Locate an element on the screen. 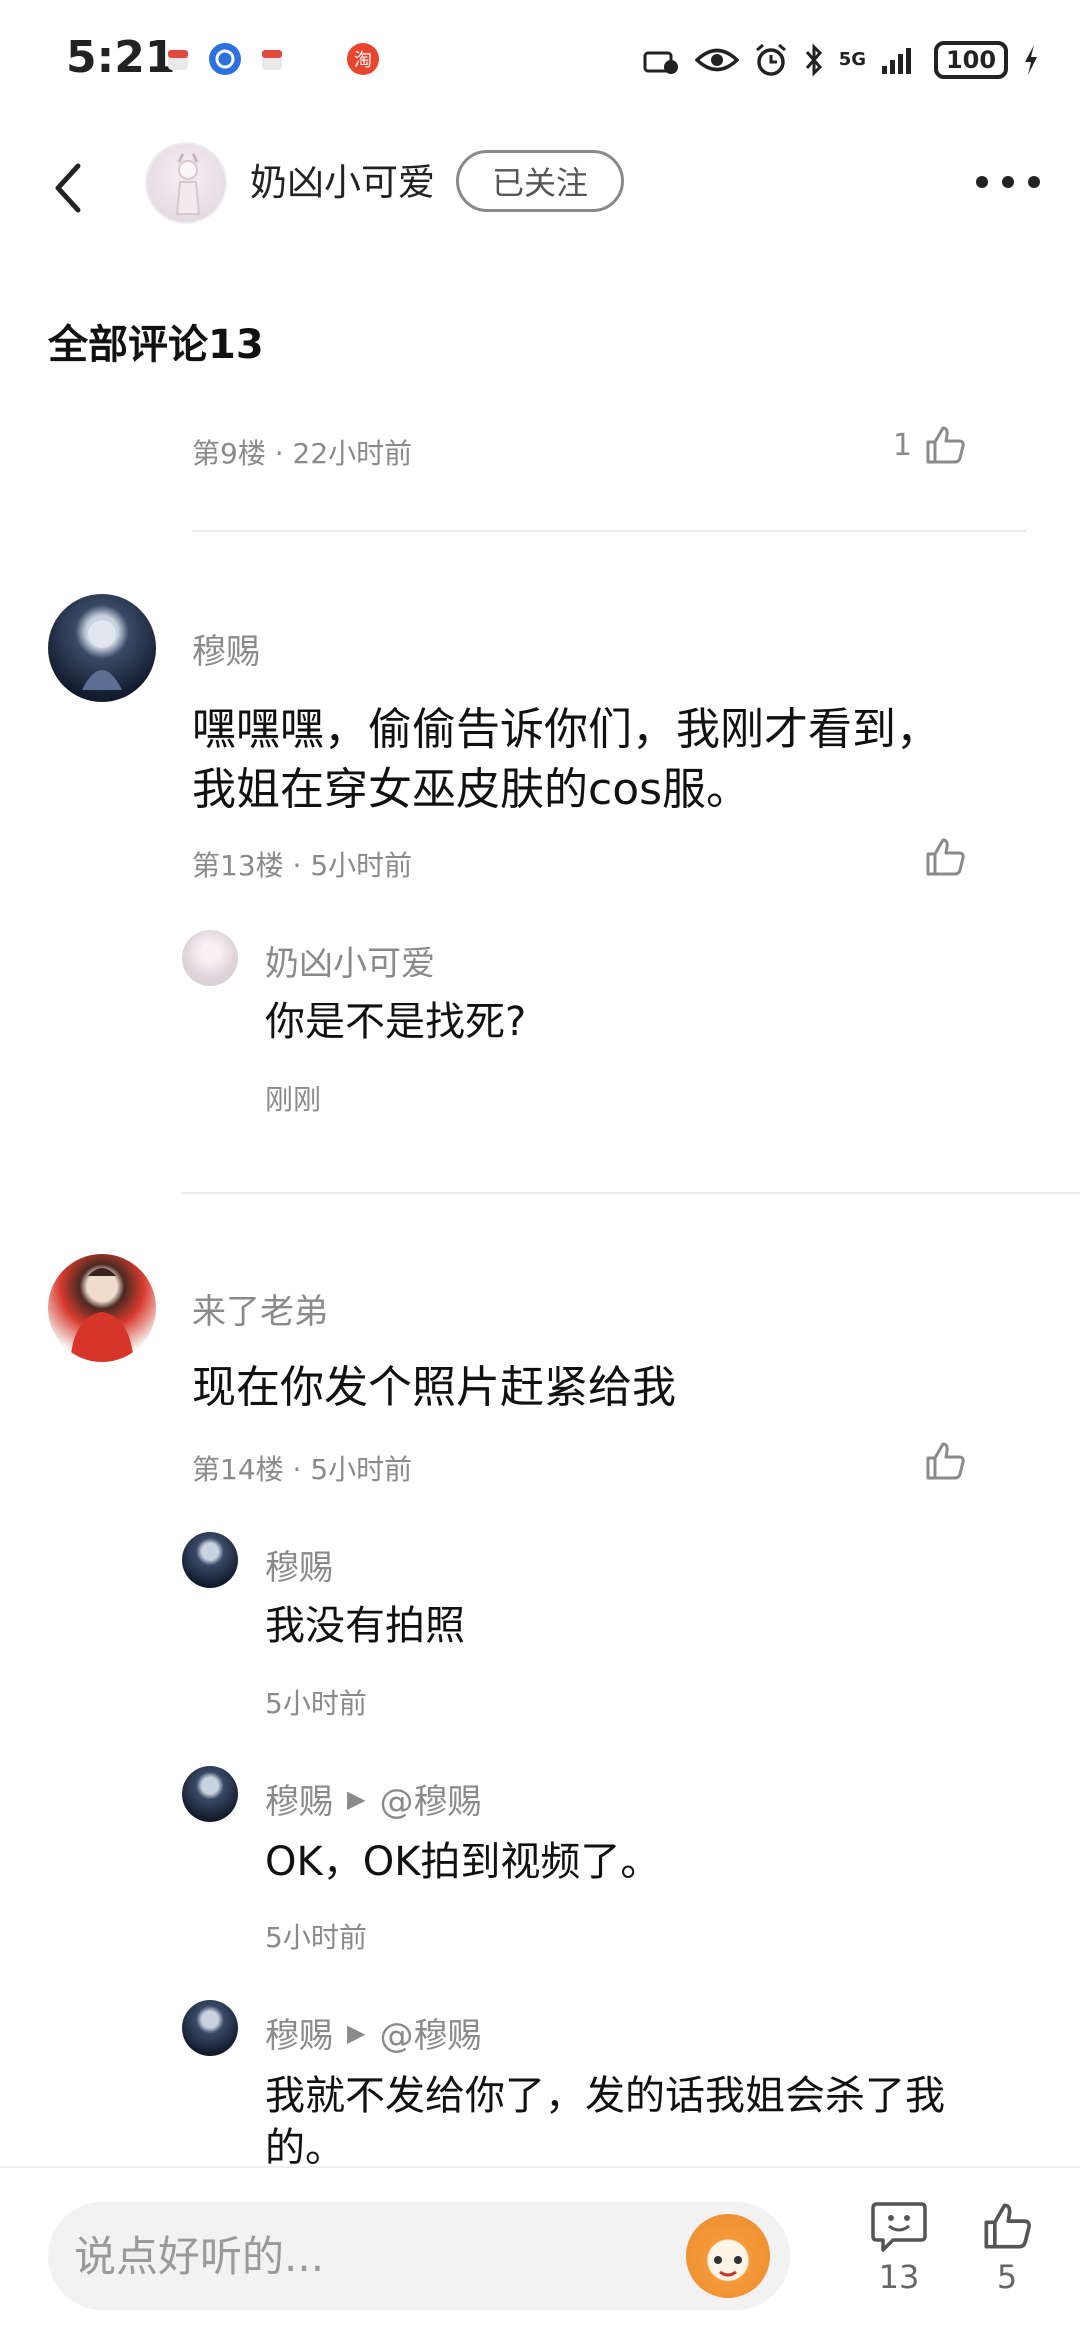 The height and width of the screenshot is (2340, 1080). commenter-name: 来了老弟 is located at coordinates (260, 1308).